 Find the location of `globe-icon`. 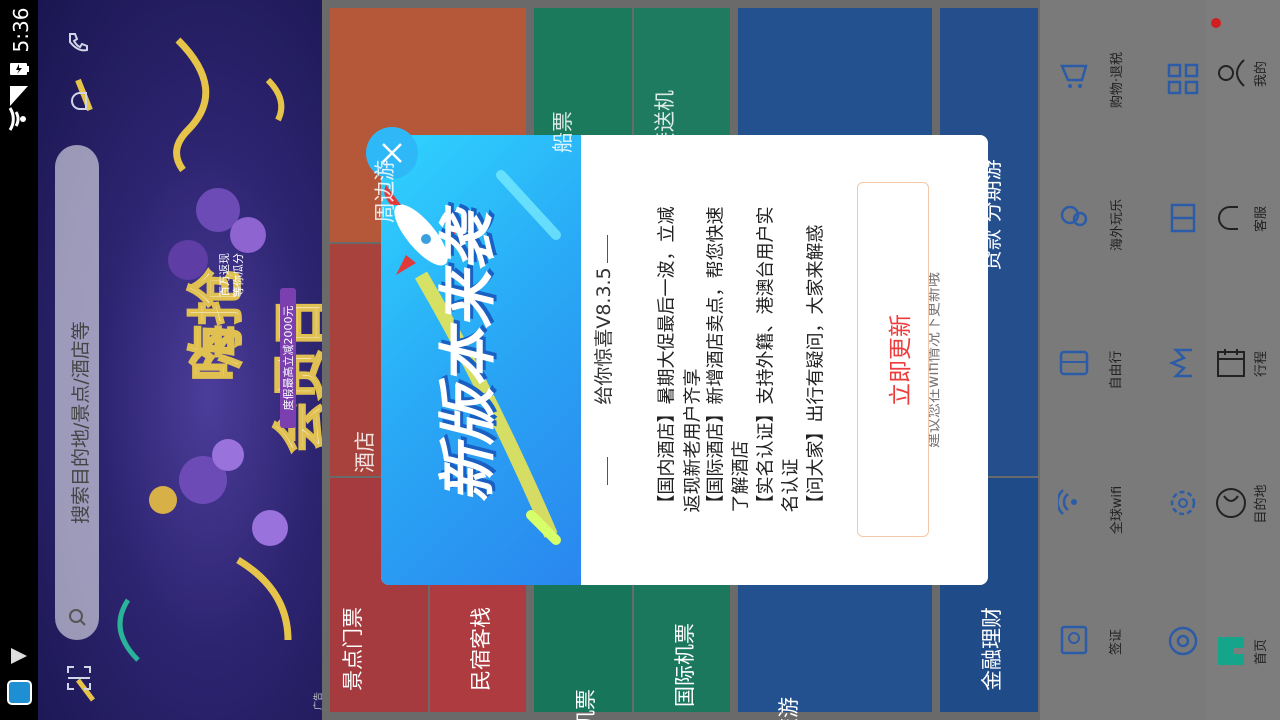

globe-icon is located at coordinates (1231, 503).